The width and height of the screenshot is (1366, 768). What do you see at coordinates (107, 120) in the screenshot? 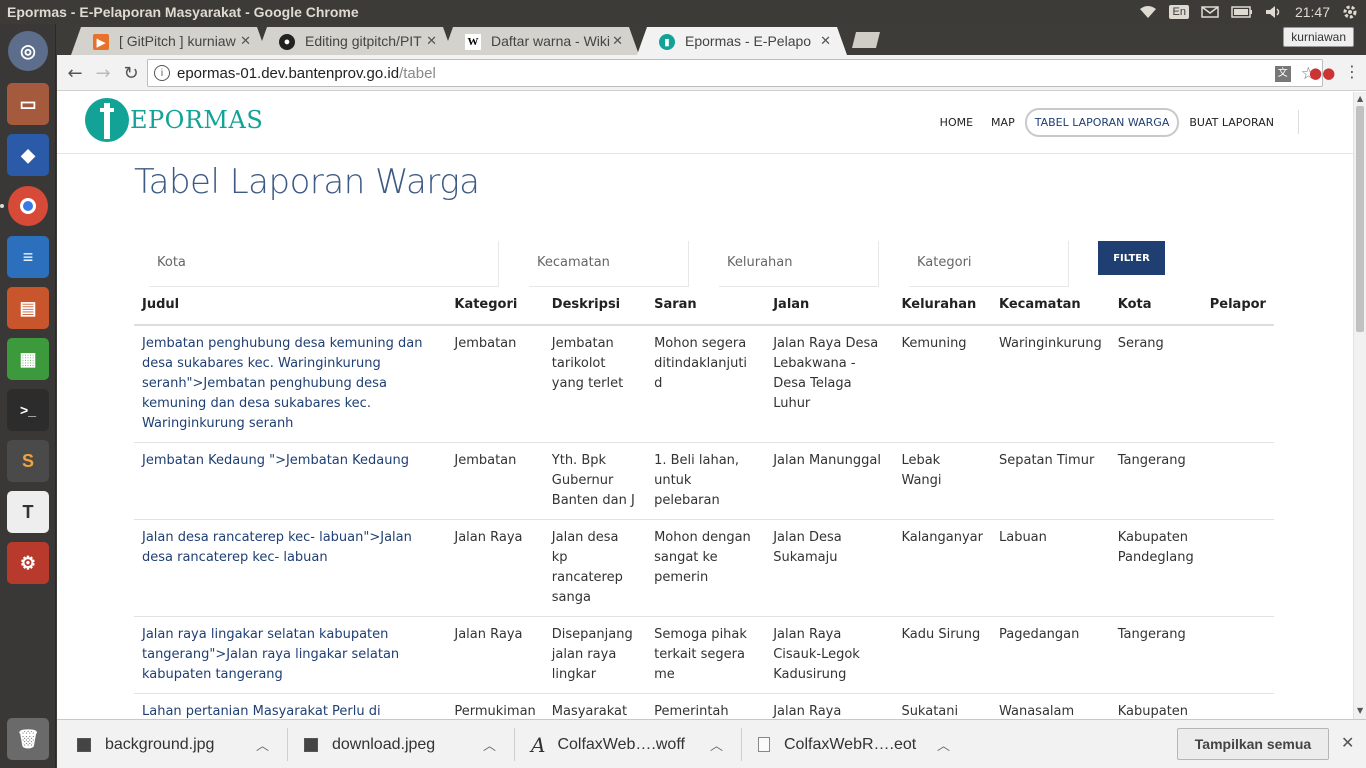
I see `lighthouse-icon` at bounding box center [107, 120].